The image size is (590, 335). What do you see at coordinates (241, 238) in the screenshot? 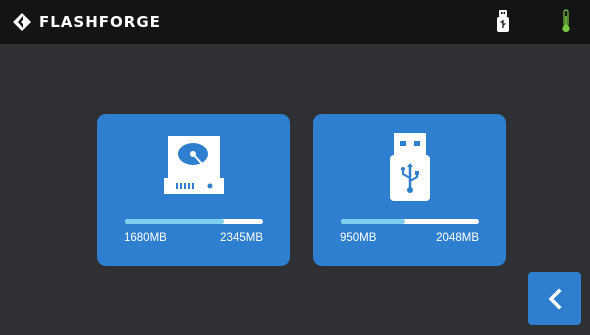
I see `total-space: 2345MB` at bounding box center [241, 238].